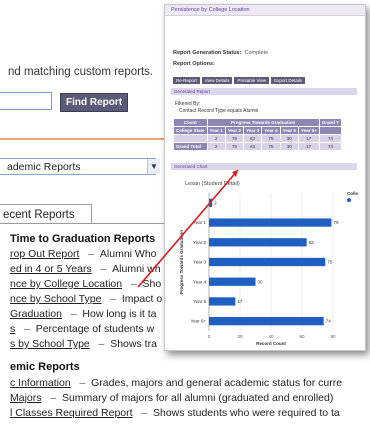  I want to click on chart-title: Lesan (Student Detail), so click(212, 184).